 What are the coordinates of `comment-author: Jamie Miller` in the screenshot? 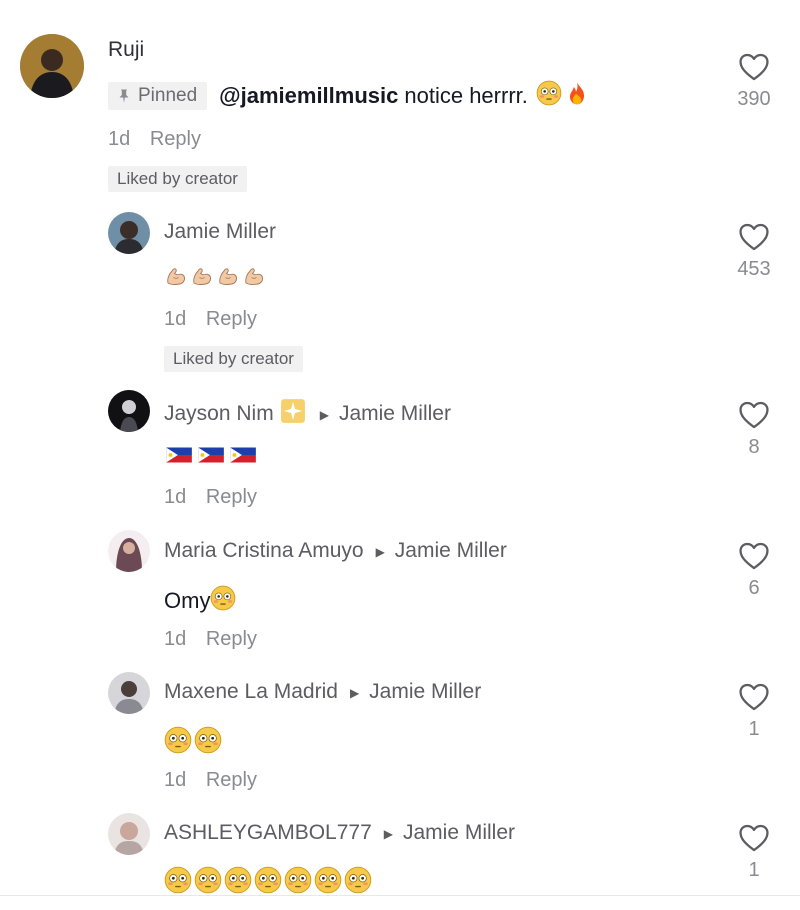 It's located at (220, 232).